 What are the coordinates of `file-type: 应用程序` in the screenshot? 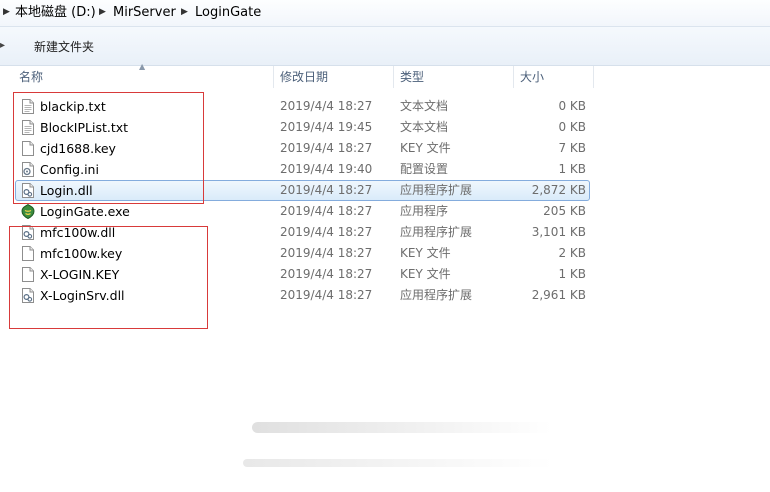 It's located at (424, 211).